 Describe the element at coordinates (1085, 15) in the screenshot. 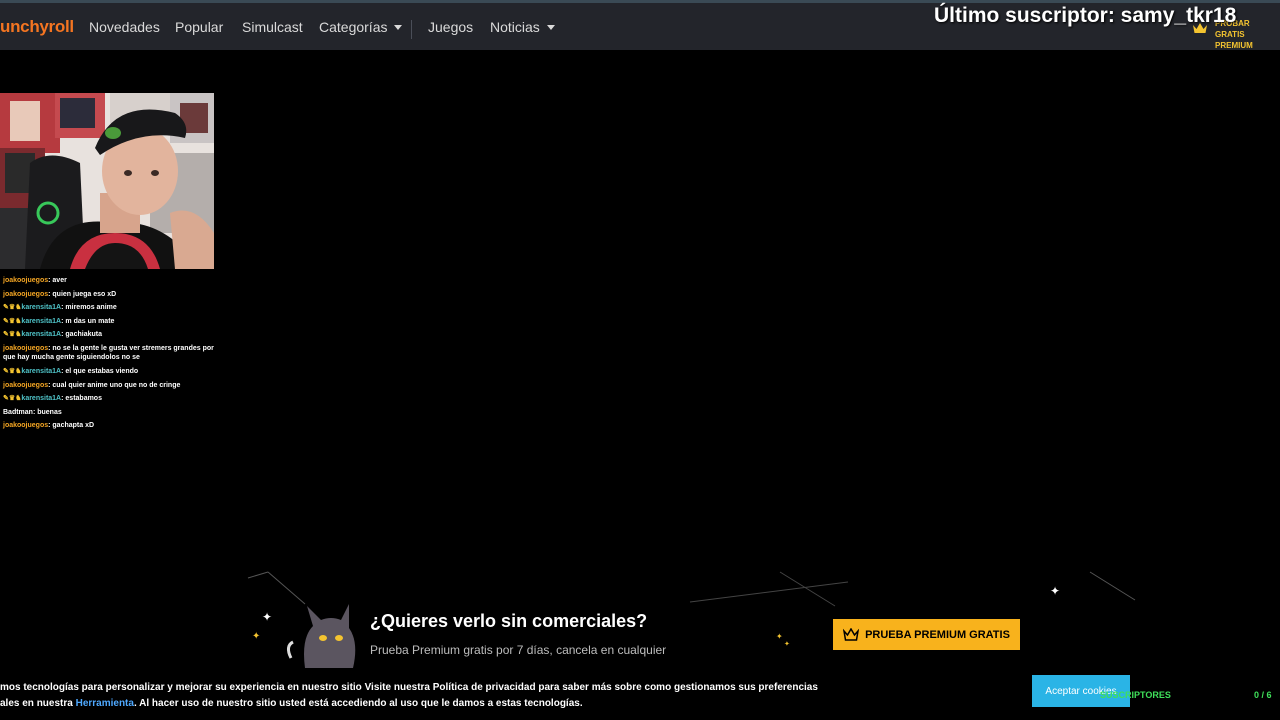

I see `last-subscriber-overlay: Último suscriptor: samy_tkr18` at that location.